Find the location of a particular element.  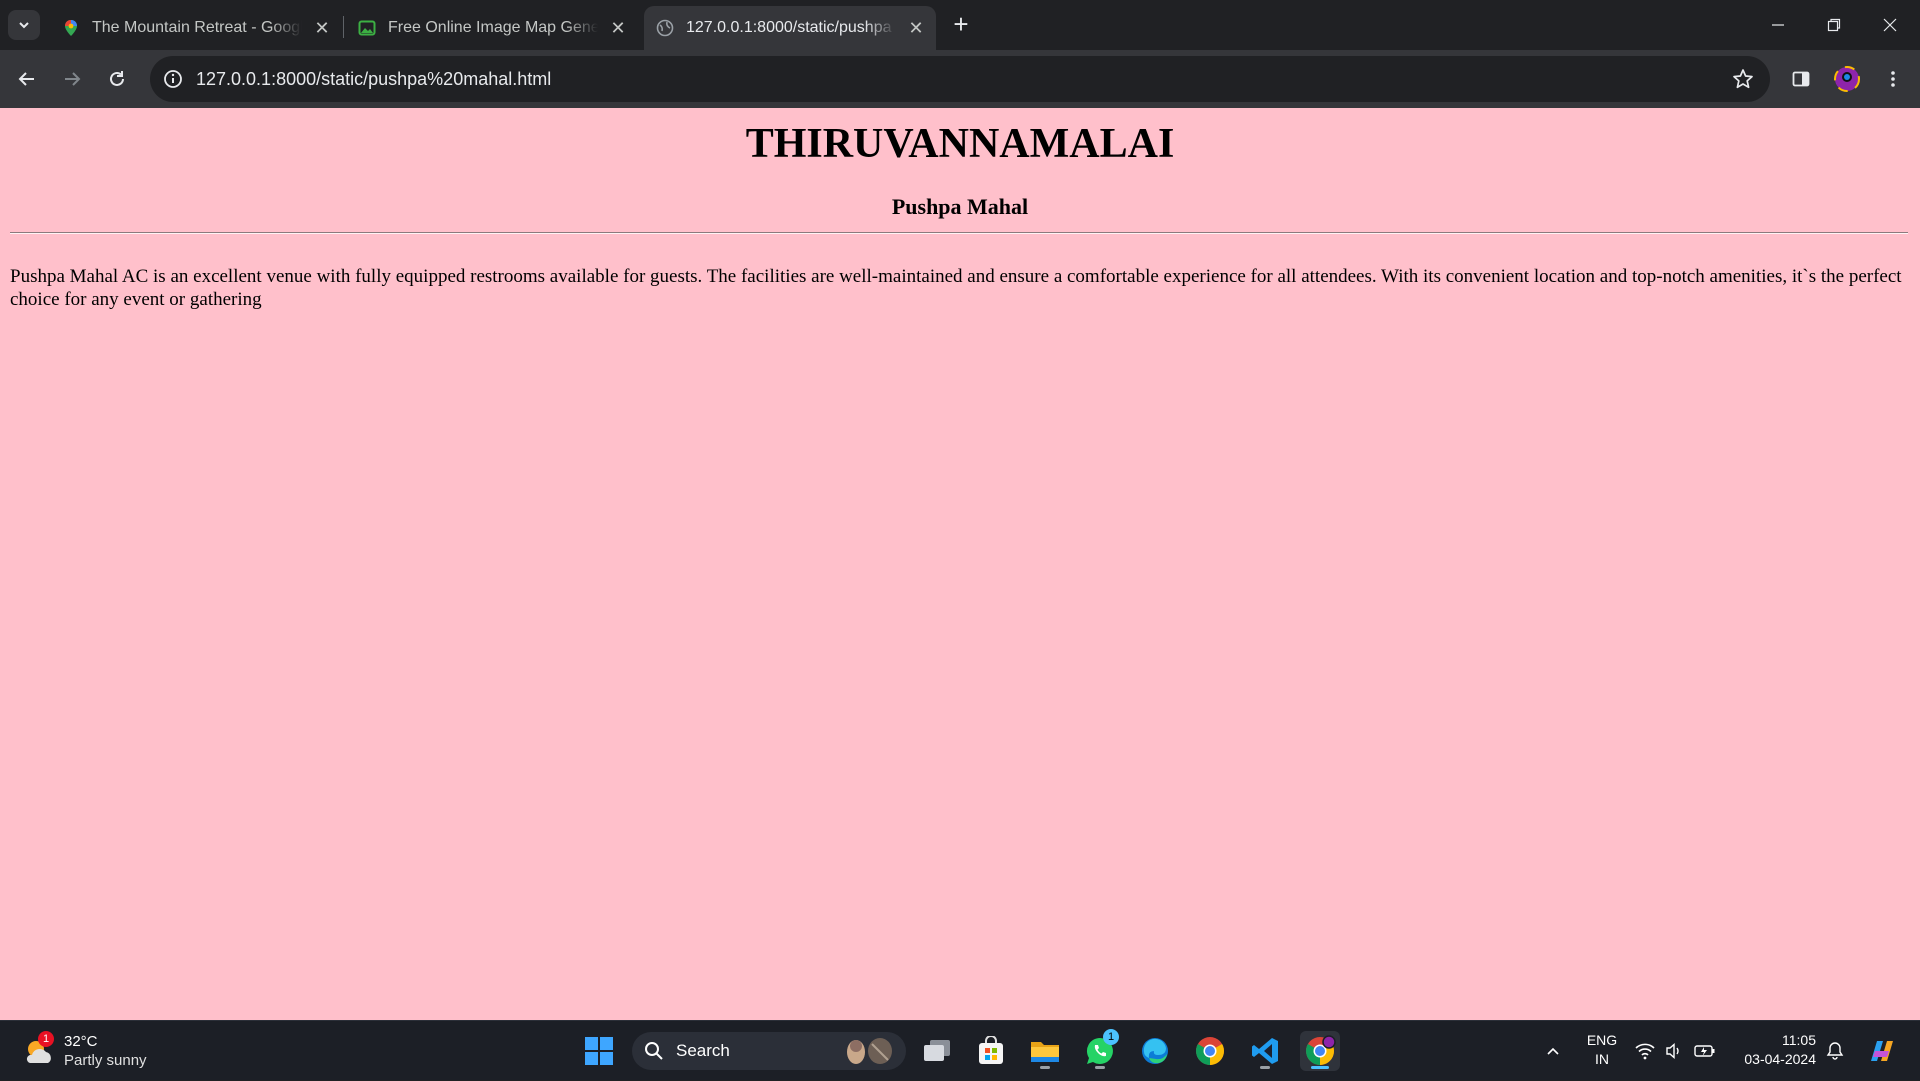

forward-button is located at coordinates (72, 79).